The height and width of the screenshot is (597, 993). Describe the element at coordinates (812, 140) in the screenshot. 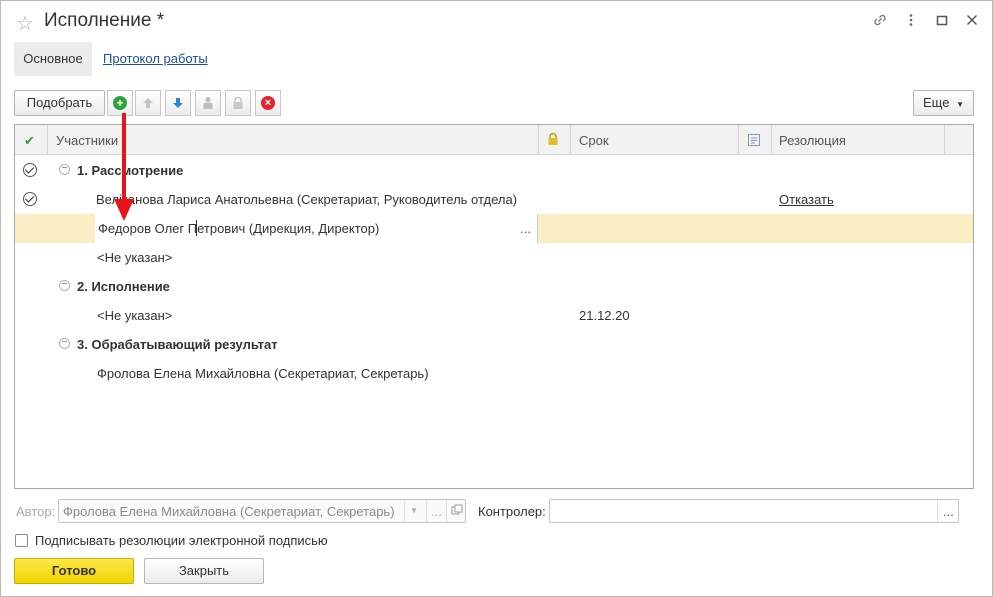

I see `column-resolution: Резолюция` at that location.